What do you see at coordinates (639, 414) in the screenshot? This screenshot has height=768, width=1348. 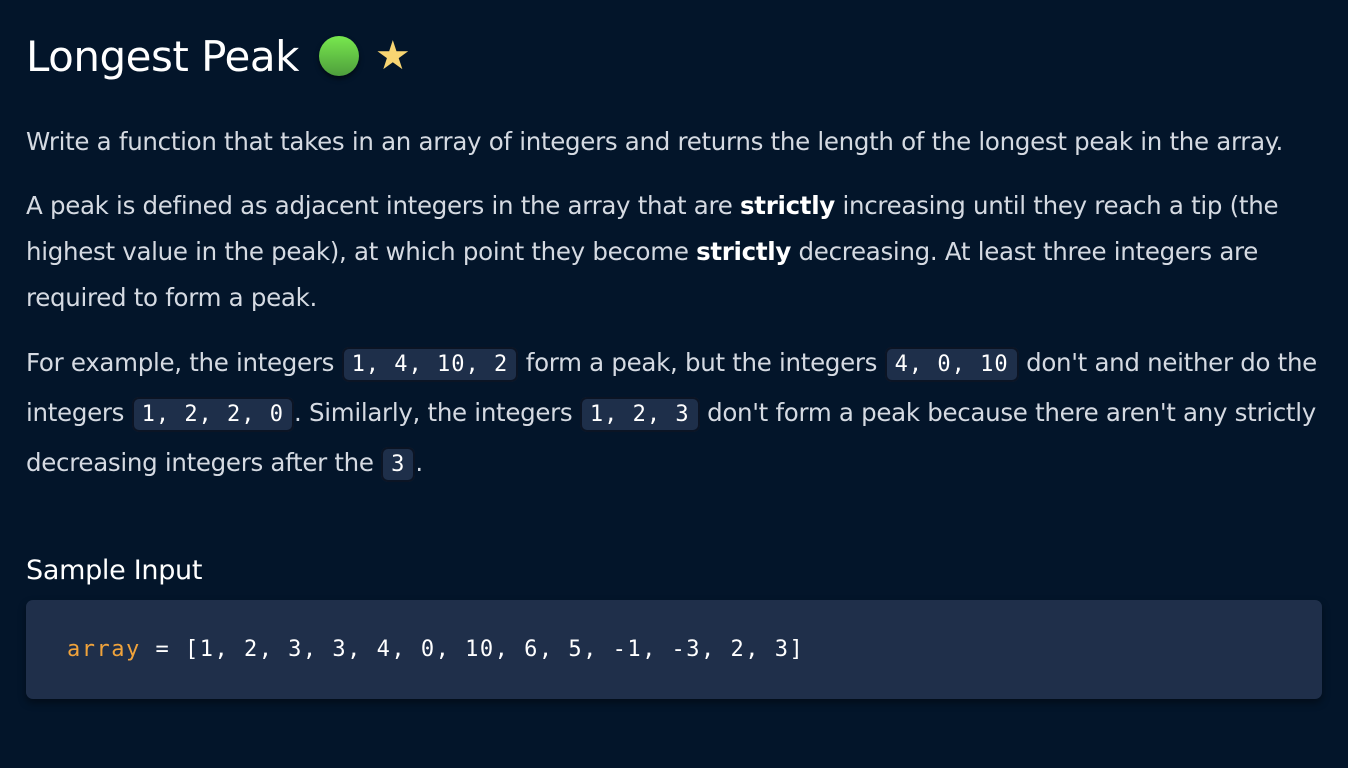 I see `inline-code: 1, 2, 3` at bounding box center [639, 414].